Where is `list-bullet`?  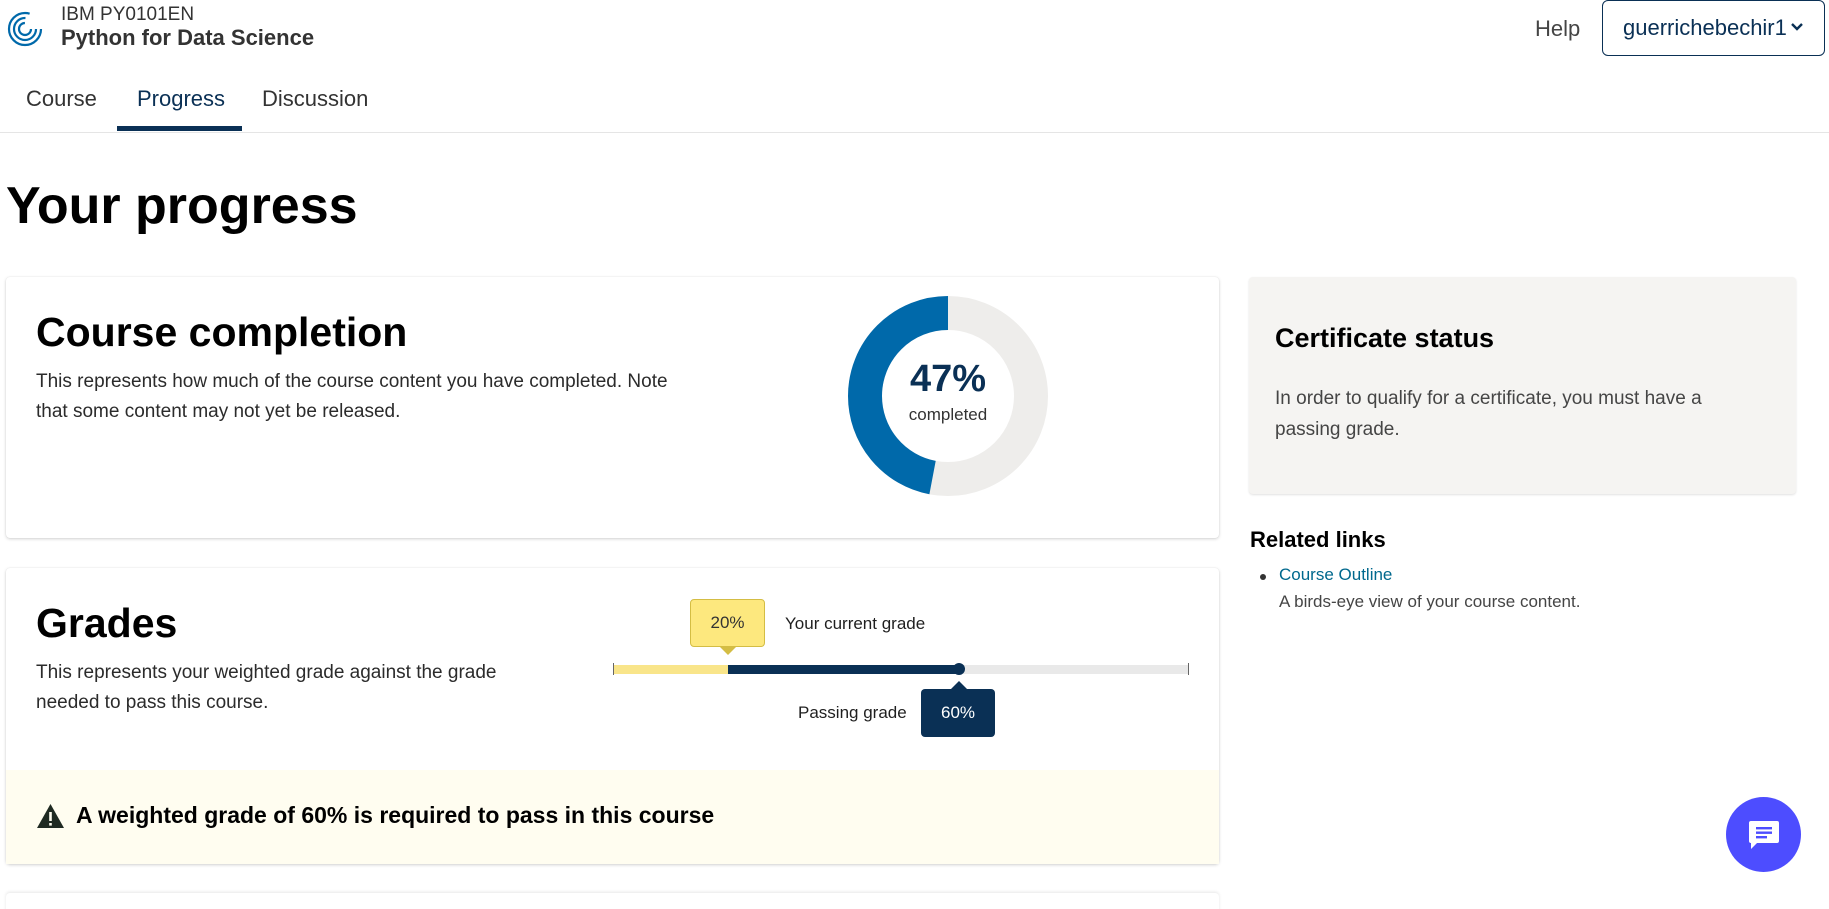 list-bullet is located at coordinates (1263, 577).